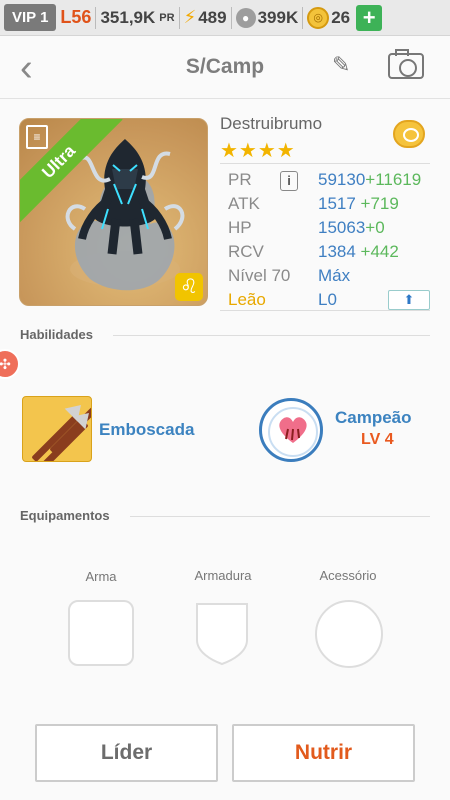 This screenshot has width=450, height=800. Describe the element at coordinates (146, 430) in the screenshot. I see `skill-ambush-name: Emboscada` at that location.